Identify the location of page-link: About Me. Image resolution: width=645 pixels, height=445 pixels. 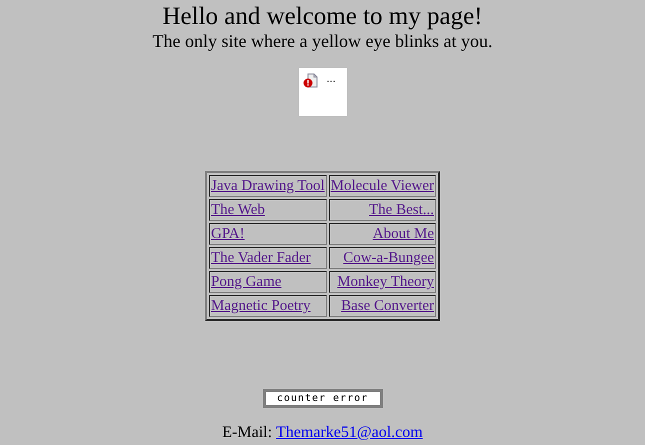
(403, 234).